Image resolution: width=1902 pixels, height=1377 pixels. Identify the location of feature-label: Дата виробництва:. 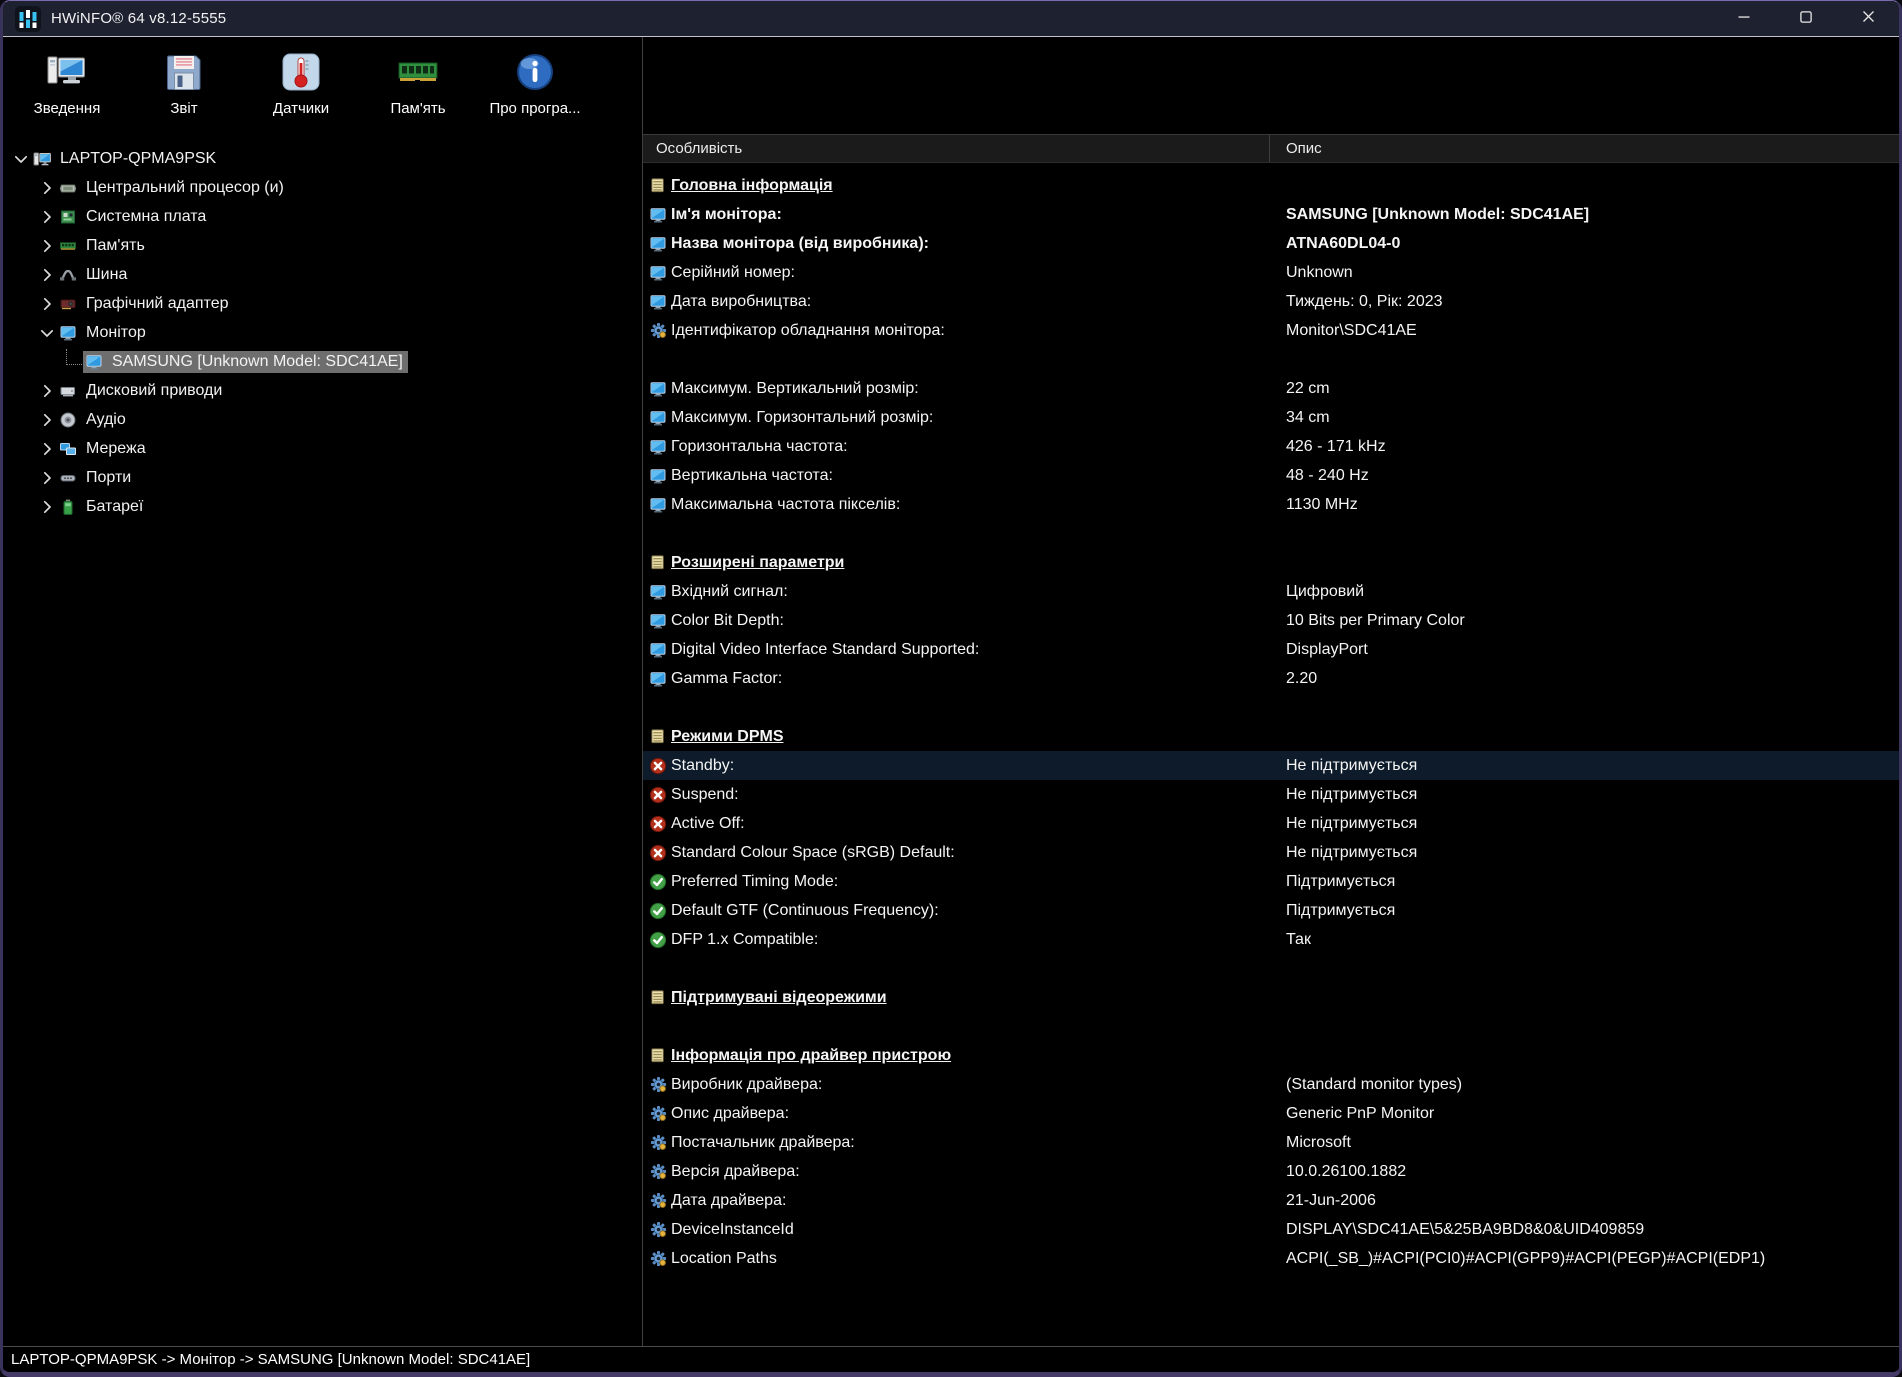
(741, 301).